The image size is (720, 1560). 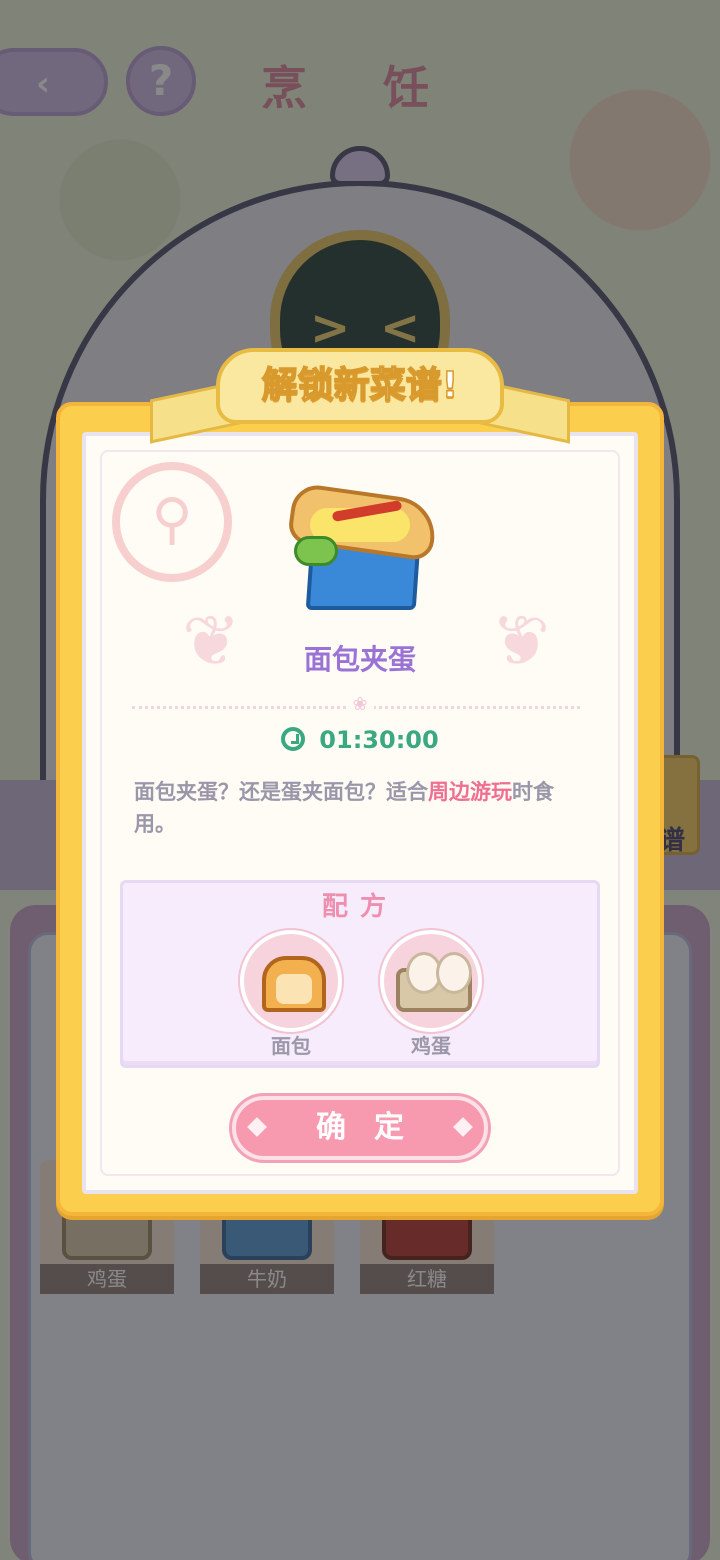 What do you see at coordinates (359, 659) in the screenshot?
I see `dish-name: 面包夹蛋` at bounding box center [359, 659].